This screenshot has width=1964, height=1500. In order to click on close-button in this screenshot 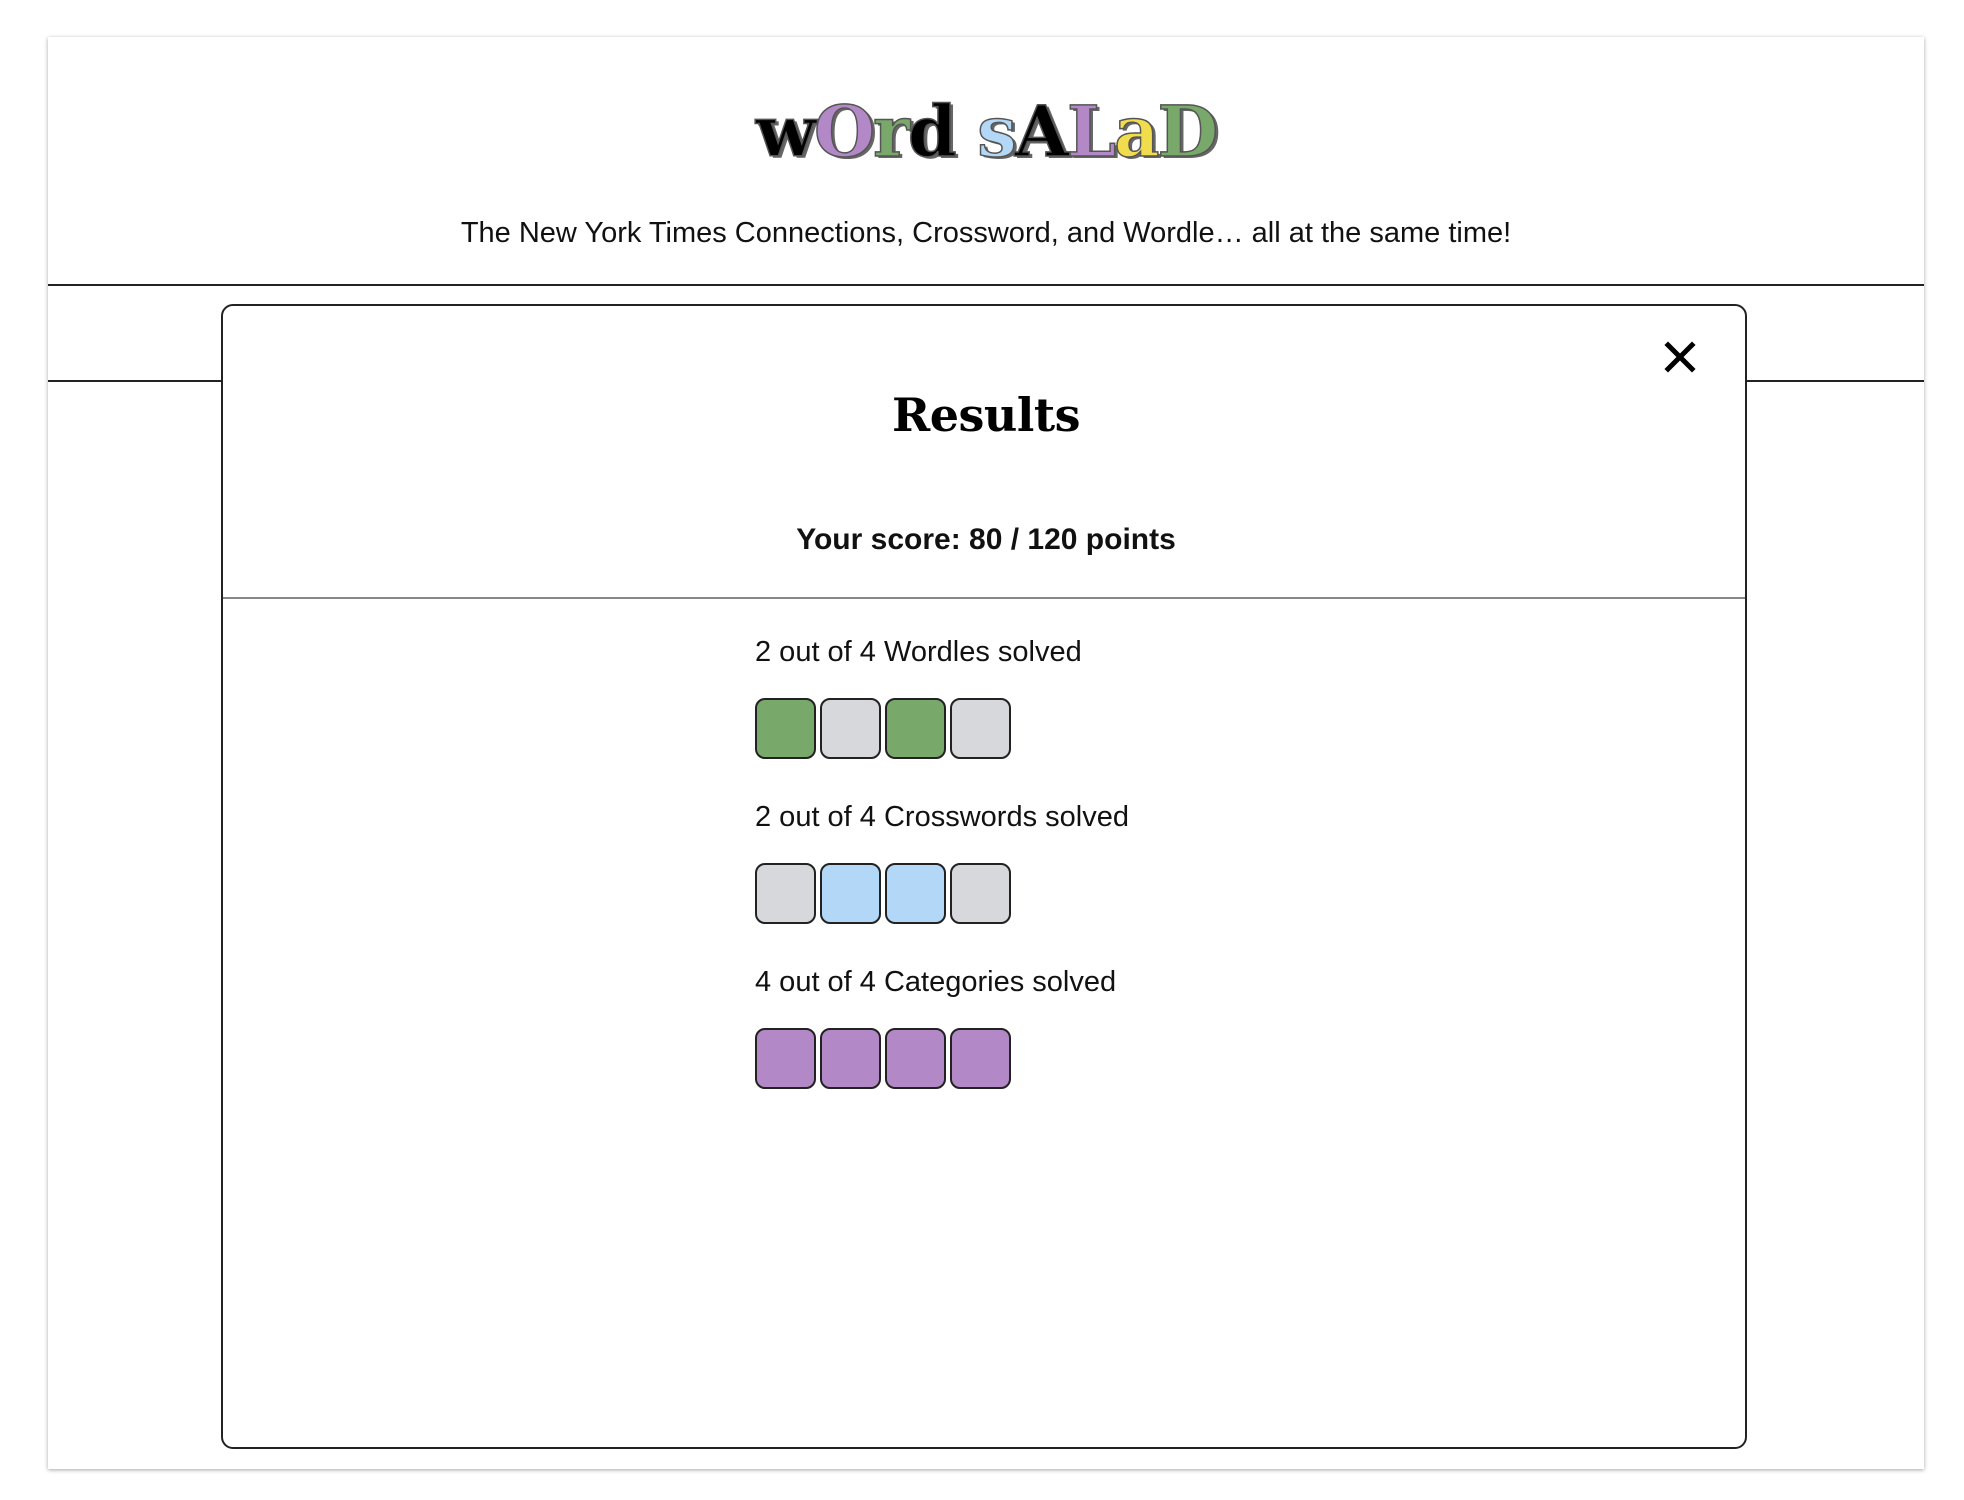, I will do `click(1680, 357)`.